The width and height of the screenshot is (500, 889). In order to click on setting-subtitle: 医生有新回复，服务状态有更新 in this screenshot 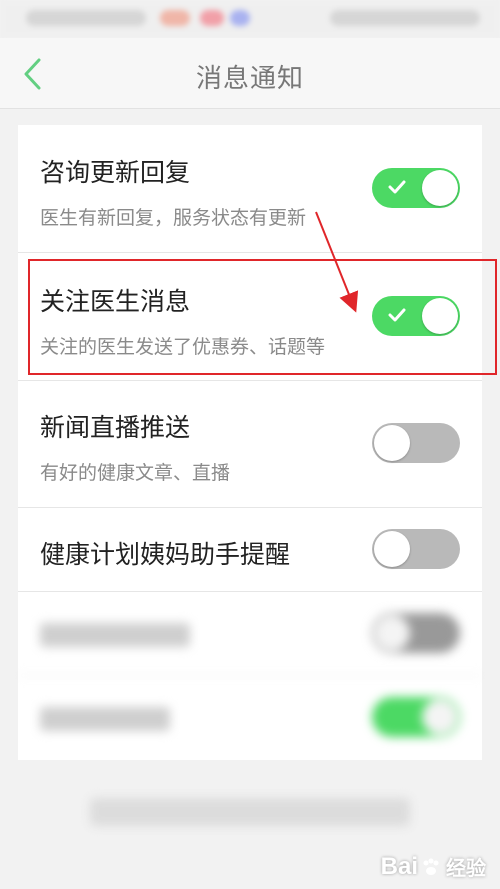, I will do `click(173, 218)`.